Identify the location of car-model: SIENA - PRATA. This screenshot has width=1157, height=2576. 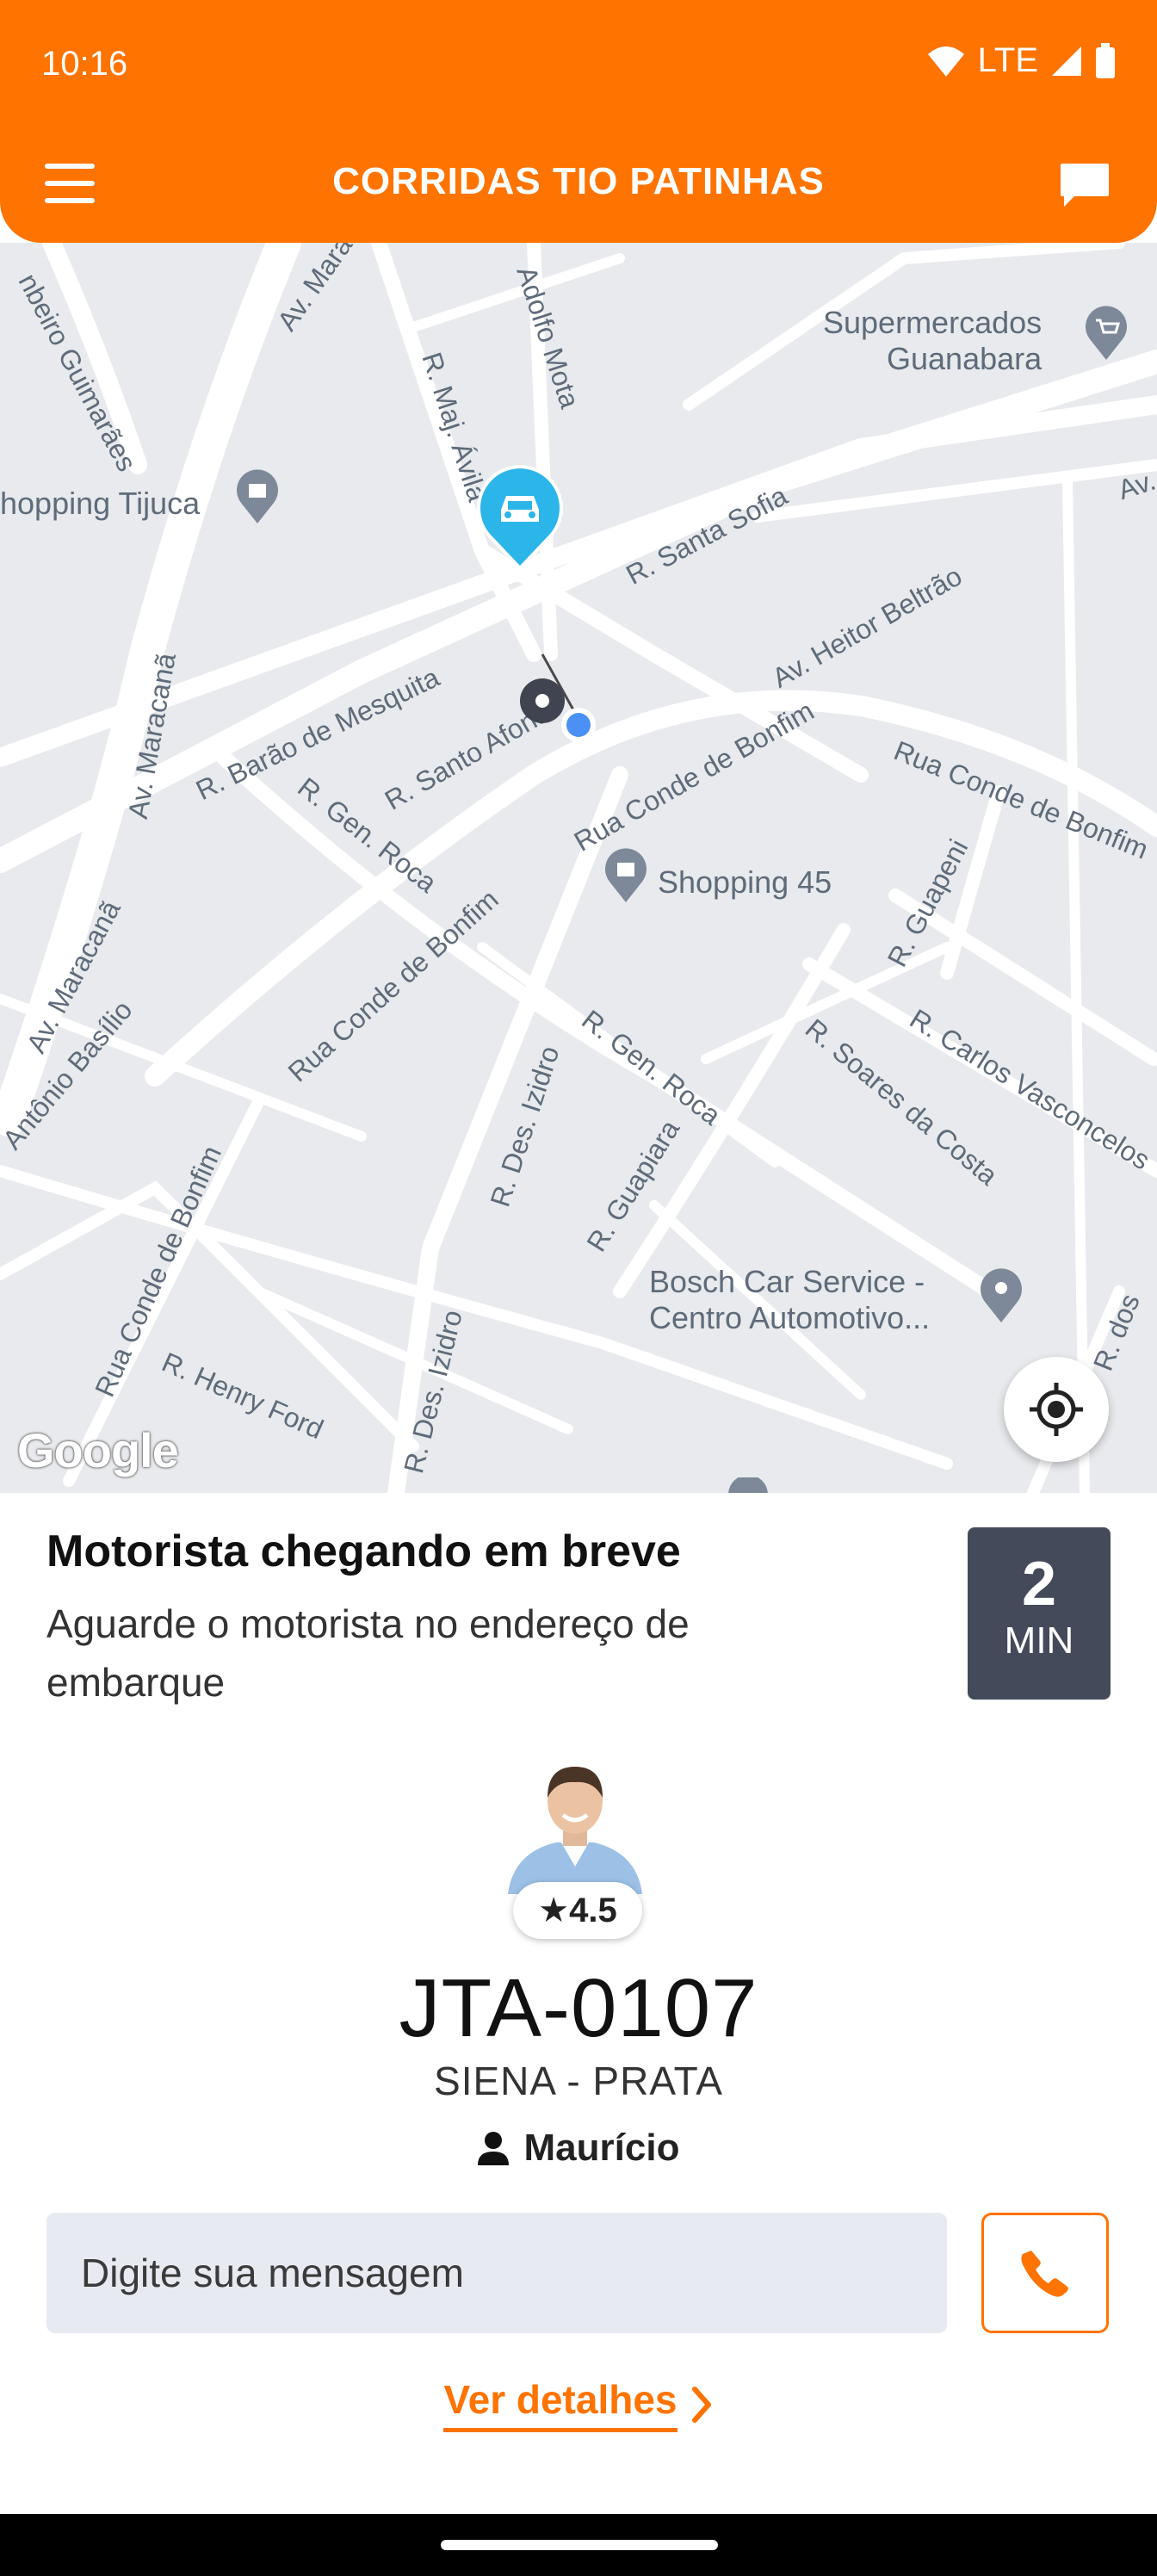
(579, 2081).